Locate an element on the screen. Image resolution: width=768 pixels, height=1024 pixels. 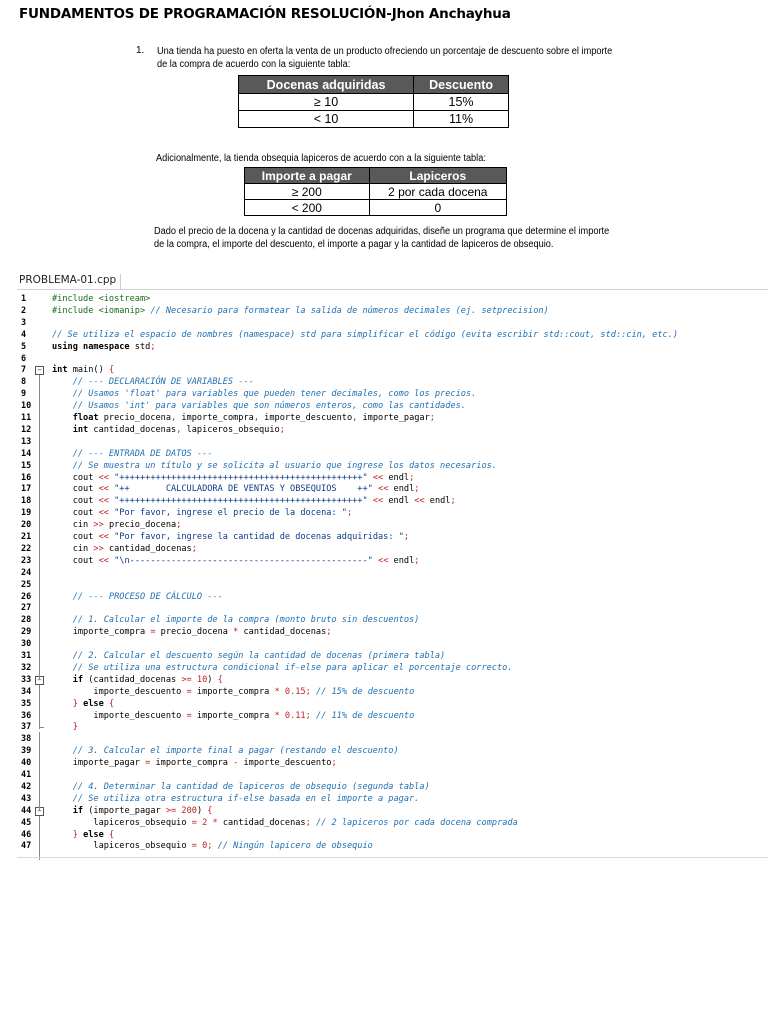
code-token: >> is located at coordinates (98, 549).